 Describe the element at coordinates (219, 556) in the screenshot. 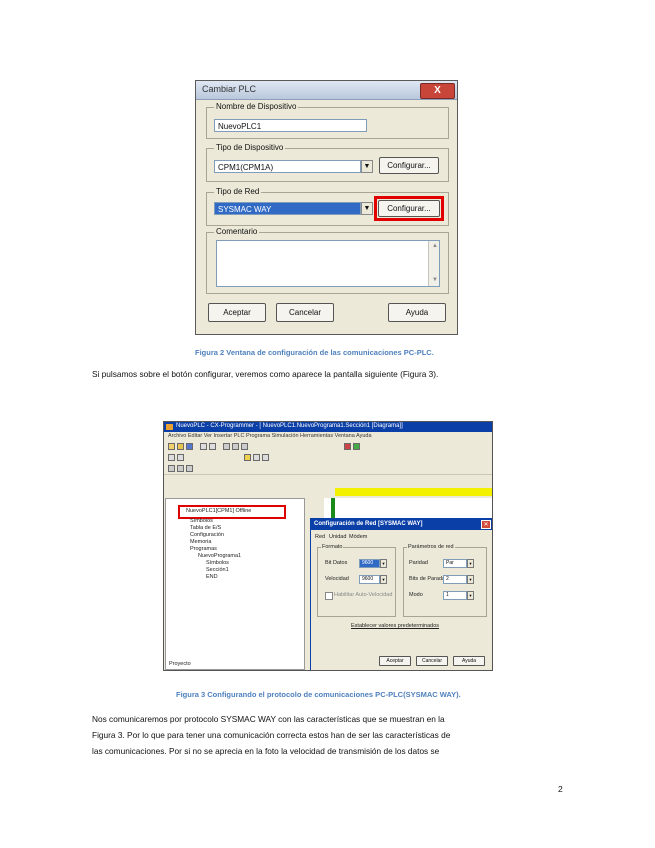

I see `tree-item: NuevoPrograma1` at that location.